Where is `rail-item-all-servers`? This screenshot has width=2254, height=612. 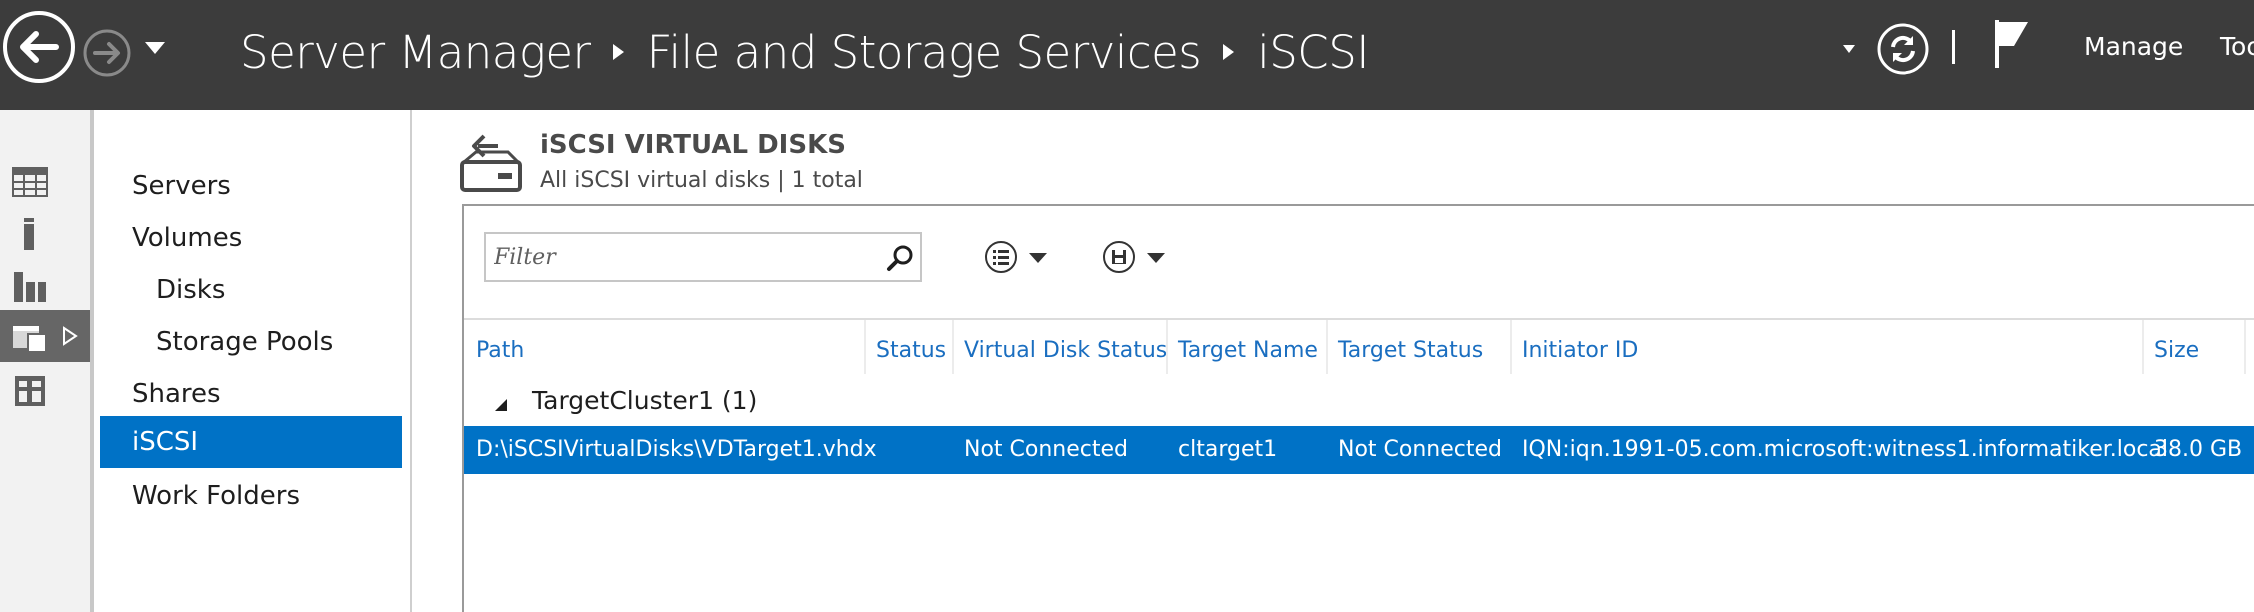
rail-item-all-servers is located at coordinates (45, 286).